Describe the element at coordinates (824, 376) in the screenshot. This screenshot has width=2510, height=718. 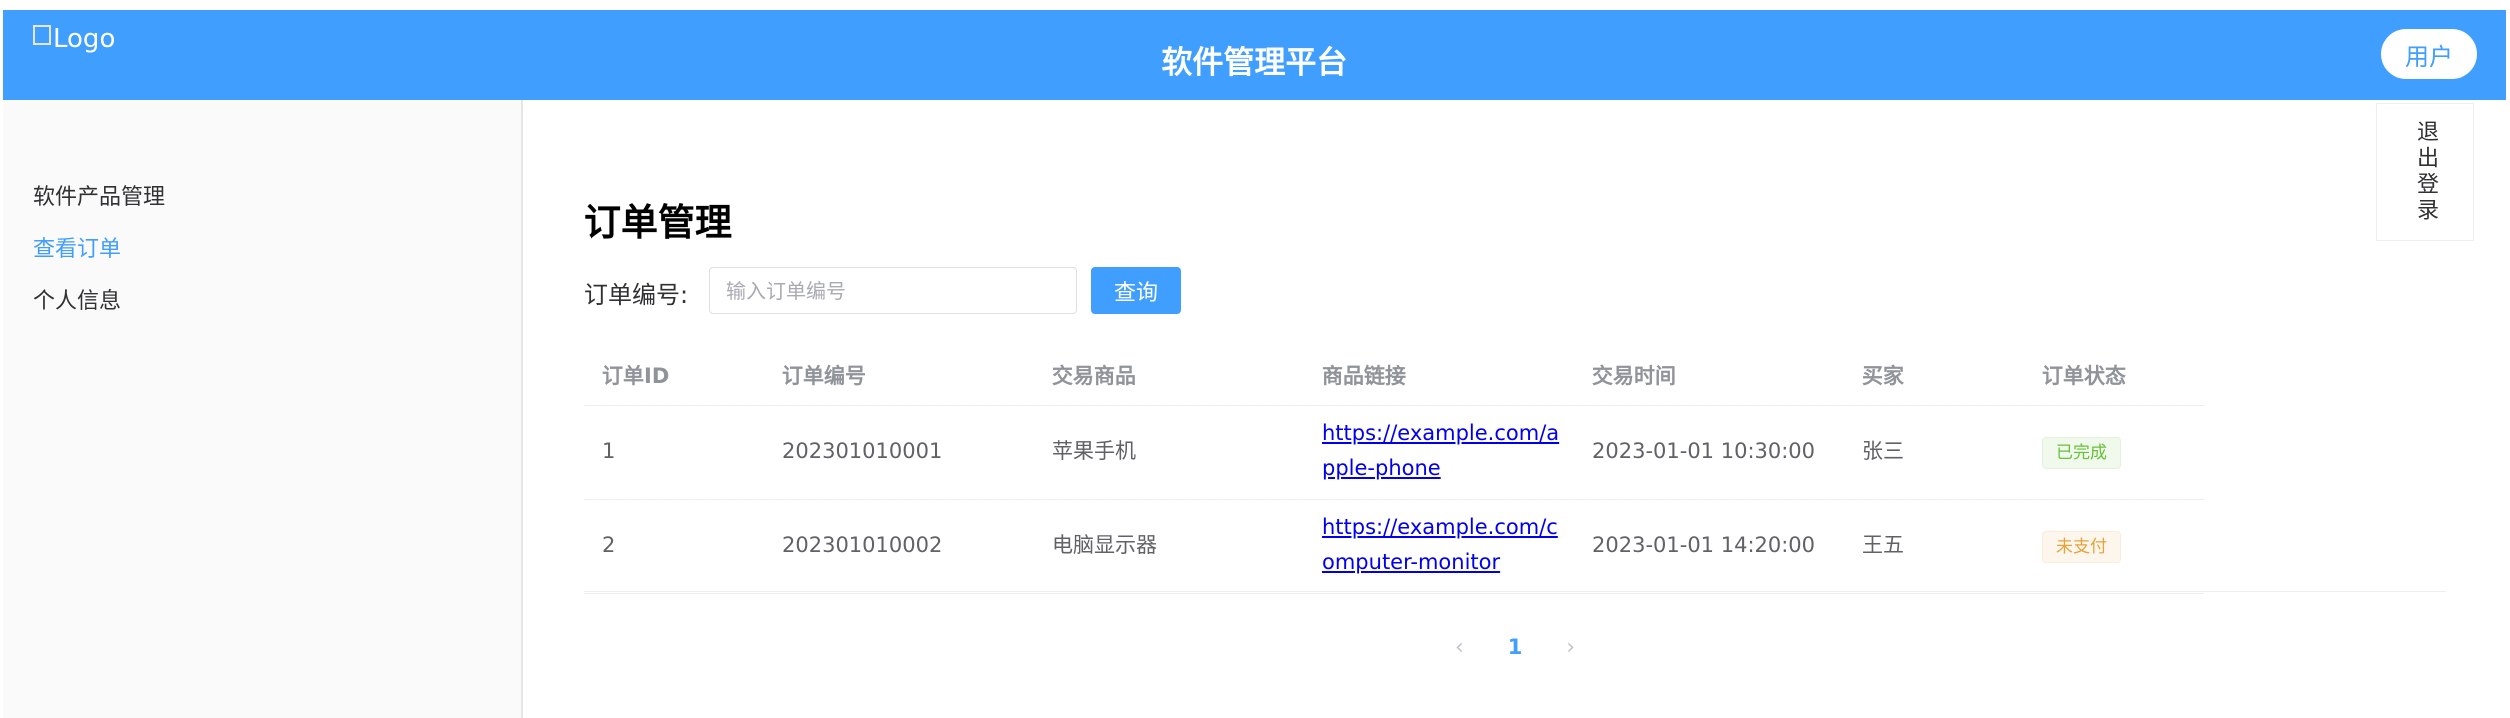
I see `column-header: 订单编号` at that location.